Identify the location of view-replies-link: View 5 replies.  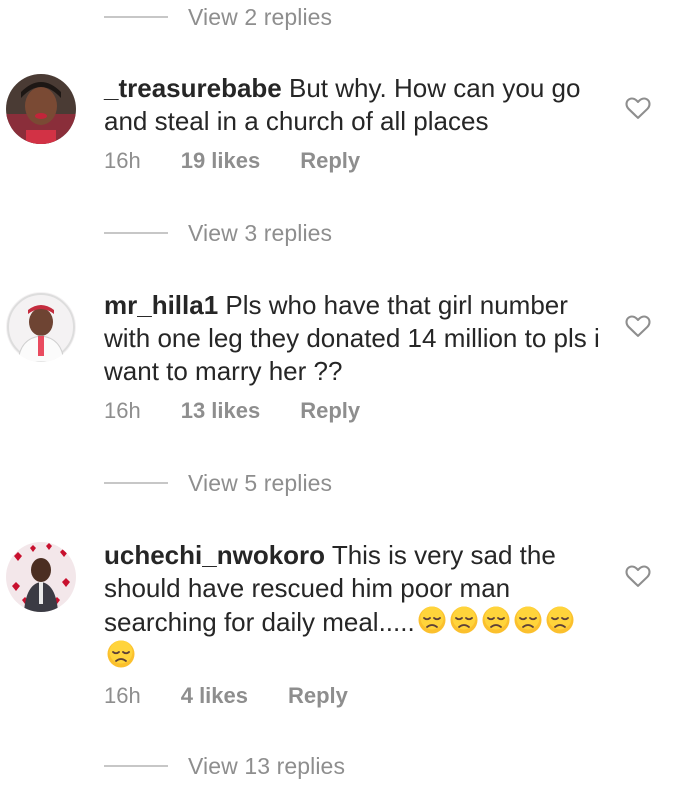
(218, 483).